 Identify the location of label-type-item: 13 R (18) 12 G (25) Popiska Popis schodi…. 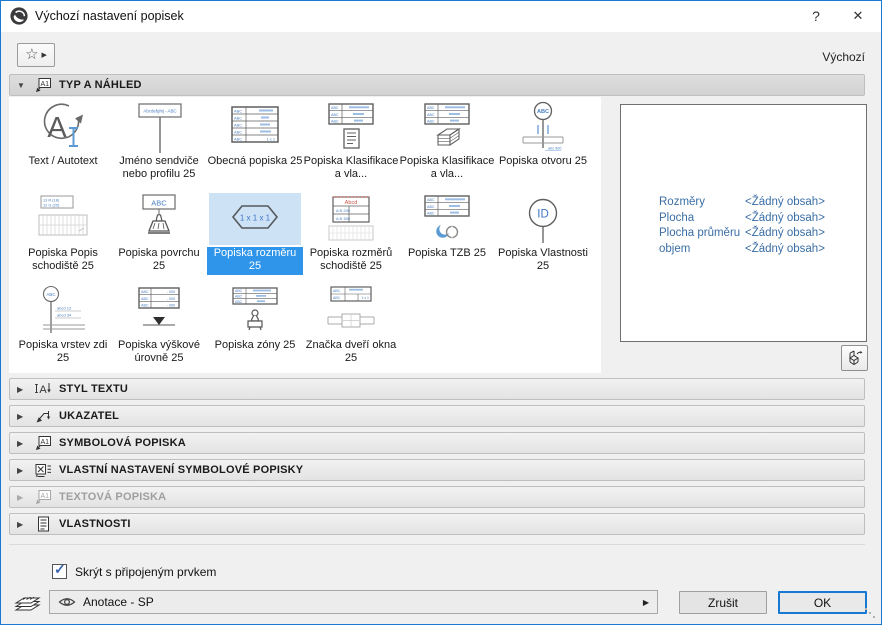
(63, 235).